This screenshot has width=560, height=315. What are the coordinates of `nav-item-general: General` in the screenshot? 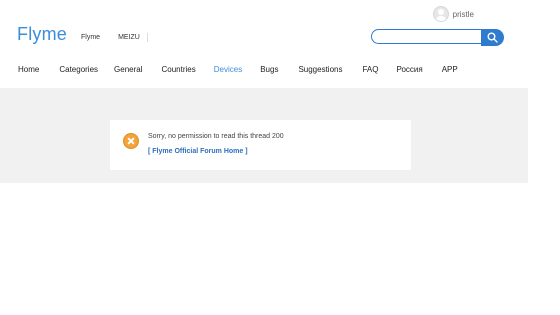 It's located at (128, 69).